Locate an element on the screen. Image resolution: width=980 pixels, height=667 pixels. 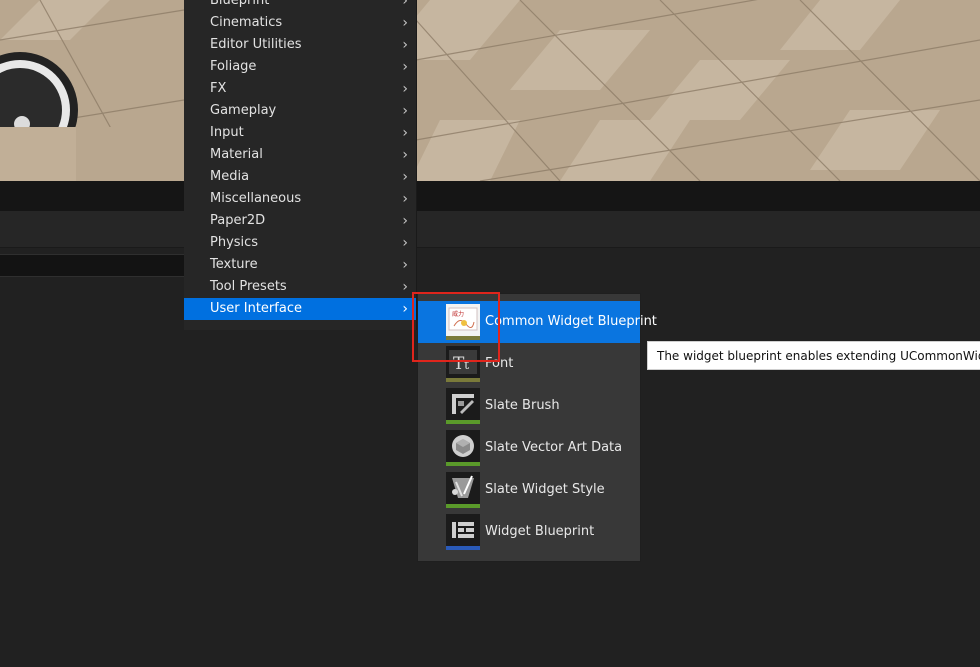
menu-item-miscellaneous: Miscellaneous › is located at coordinates (300, 199).